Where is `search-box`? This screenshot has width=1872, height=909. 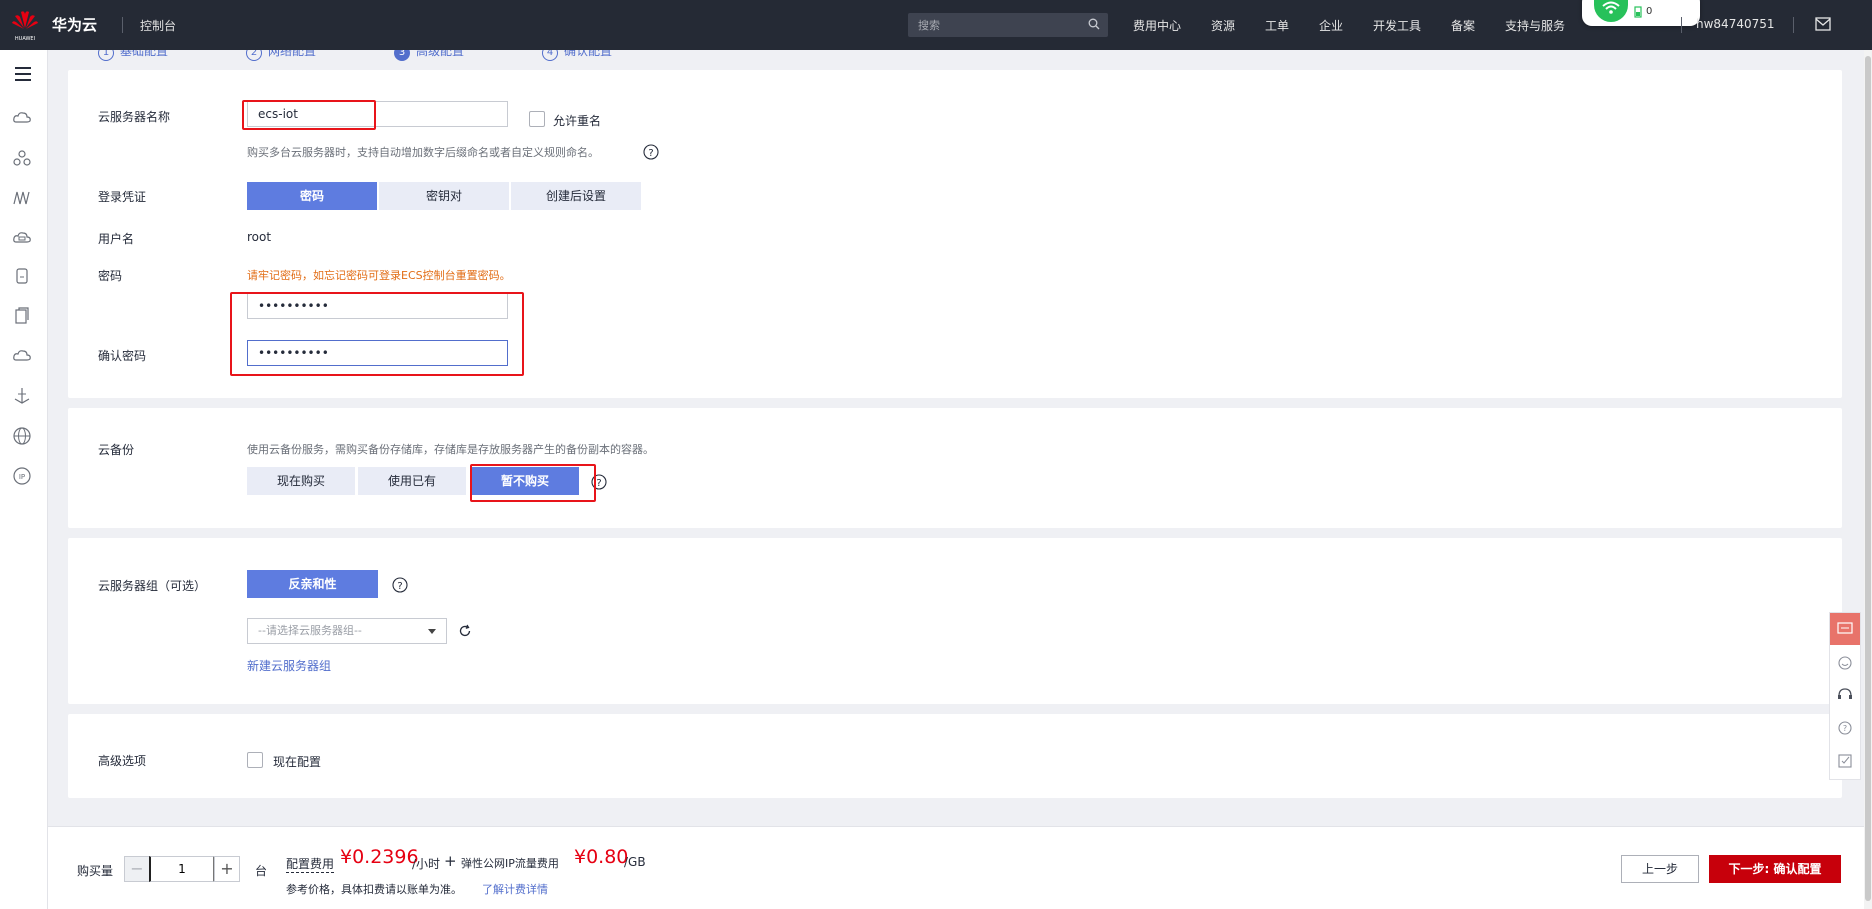
search-box is located at coordinates (1008, 25).